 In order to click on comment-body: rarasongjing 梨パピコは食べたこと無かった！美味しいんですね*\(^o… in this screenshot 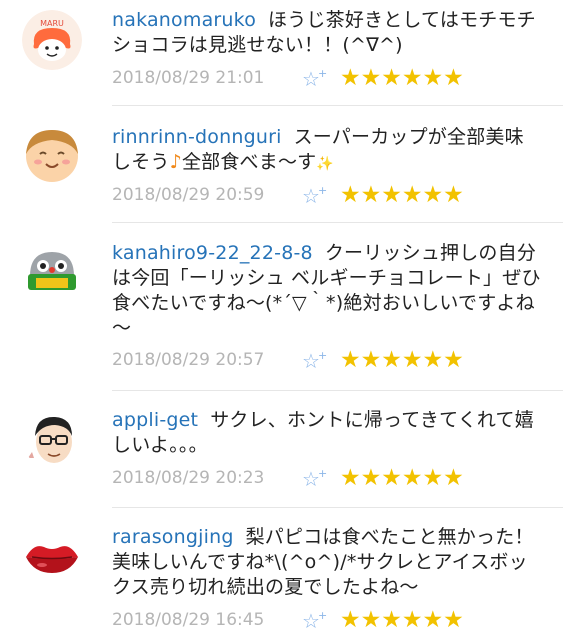, I will do `click(327, 562)`.